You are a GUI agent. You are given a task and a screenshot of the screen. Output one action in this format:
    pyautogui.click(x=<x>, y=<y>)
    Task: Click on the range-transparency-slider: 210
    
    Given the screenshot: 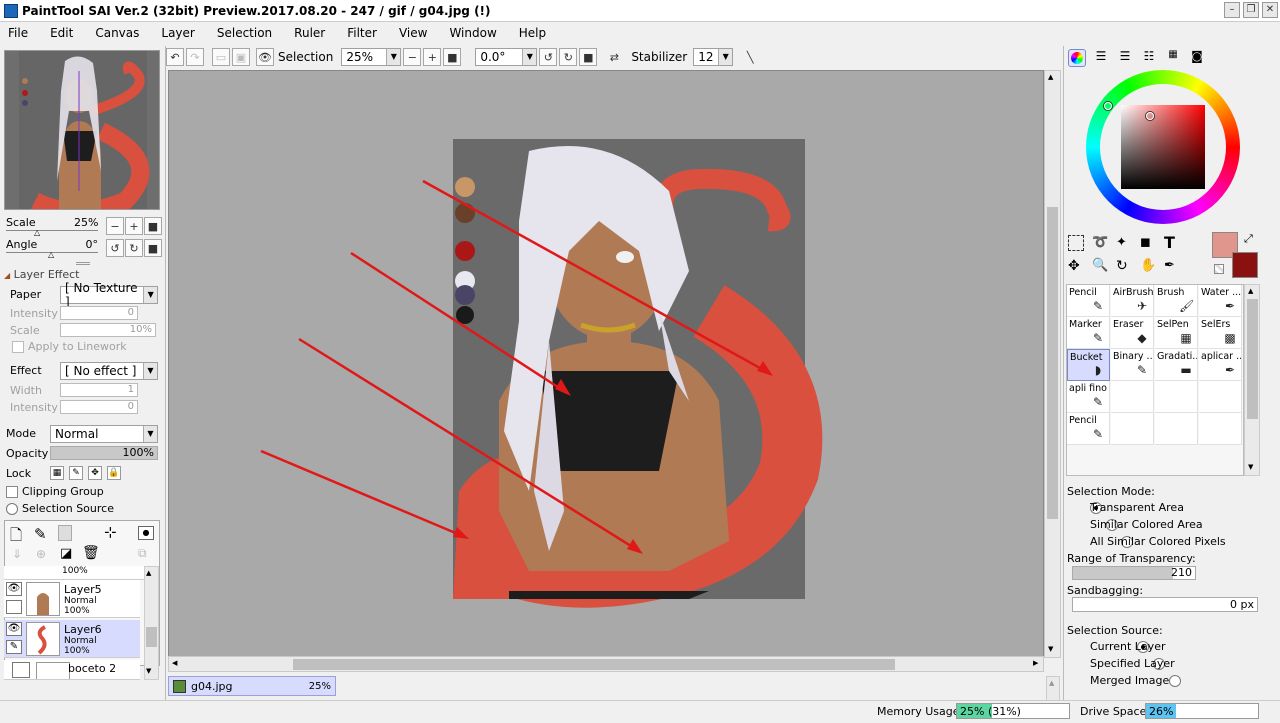 What is the action you would take?
    pyautogui.click(x=1134, y=573)
    